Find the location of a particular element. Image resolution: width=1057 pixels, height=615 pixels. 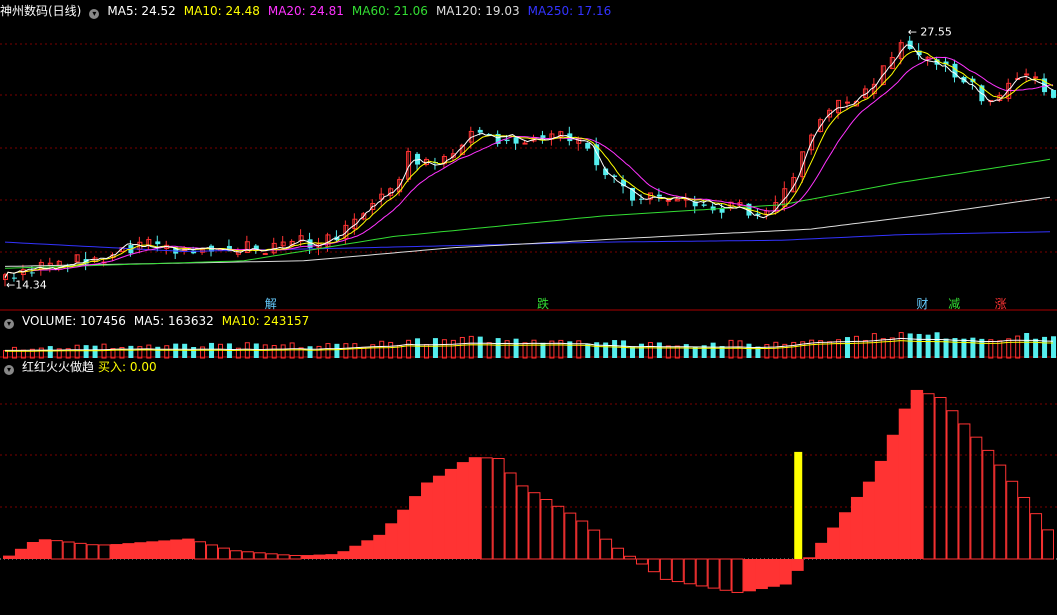

buy-signal-bar is located at coordinates (798, 505).